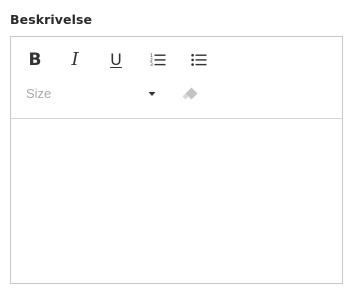  I want to click on ordered-list-icon: 1 2 3, so click(158, 60).